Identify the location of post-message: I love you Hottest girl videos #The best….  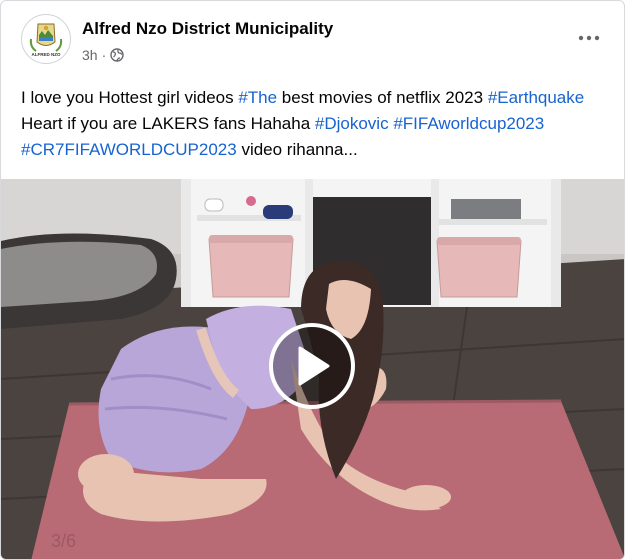
(316, 124).